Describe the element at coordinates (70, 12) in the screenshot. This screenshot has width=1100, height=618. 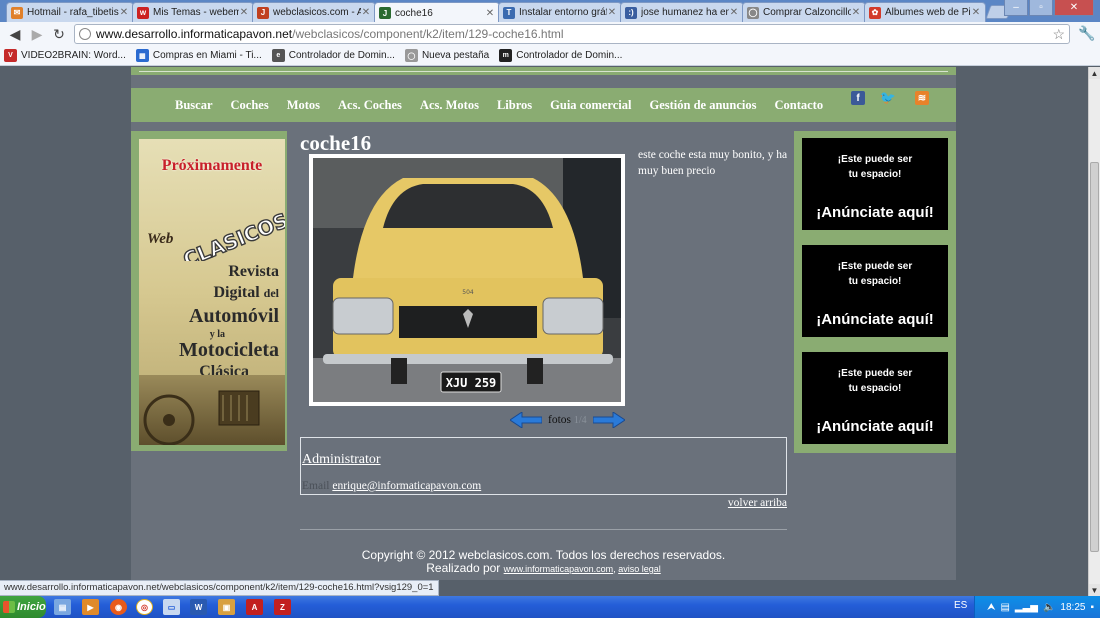
I see `browser-tab: ✉ Hotmail - rafa_tibetis ✕` at that location.